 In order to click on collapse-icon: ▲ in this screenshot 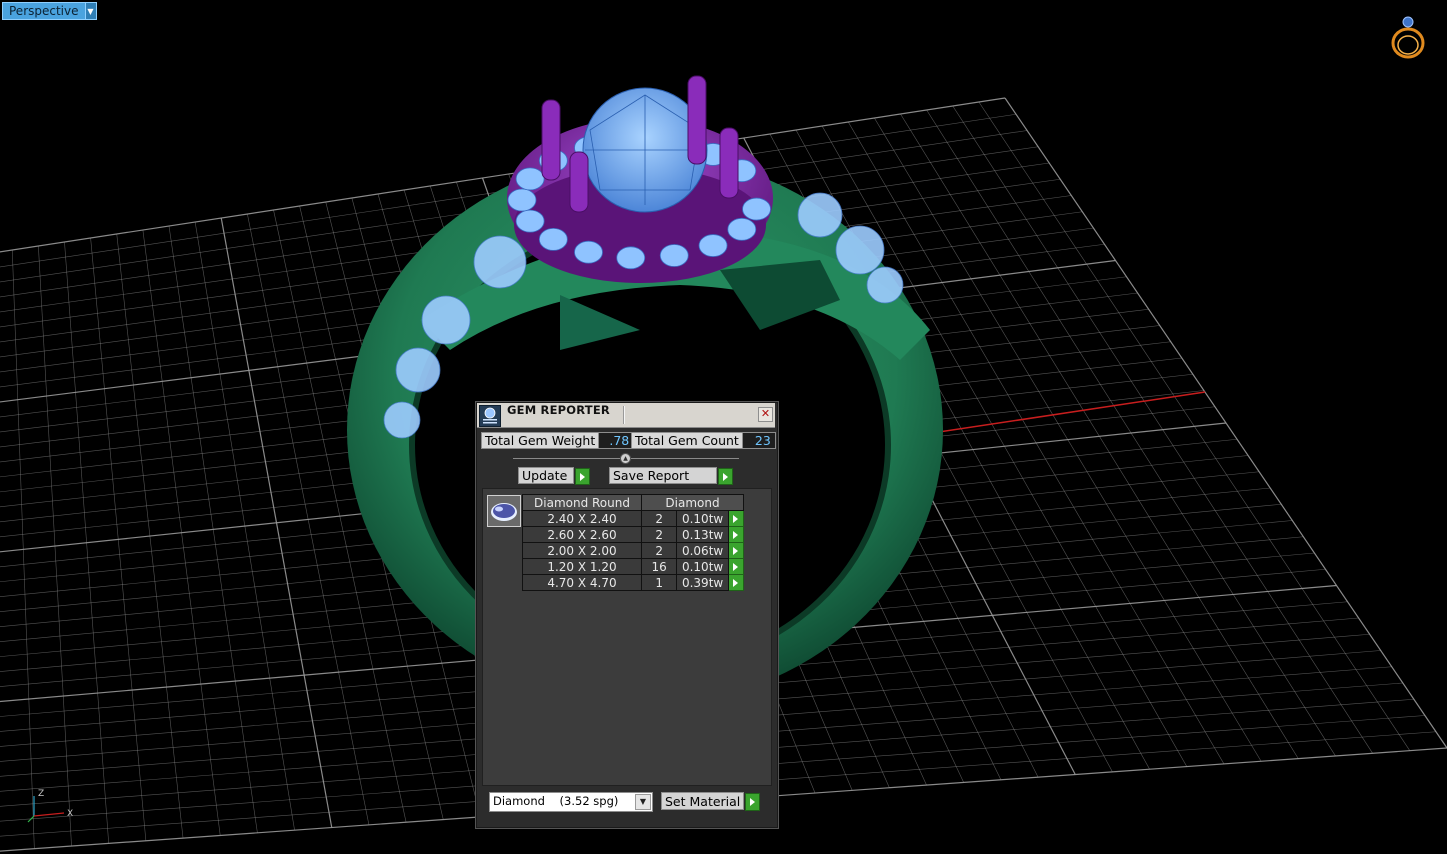, I will do `click(625, 458)`.